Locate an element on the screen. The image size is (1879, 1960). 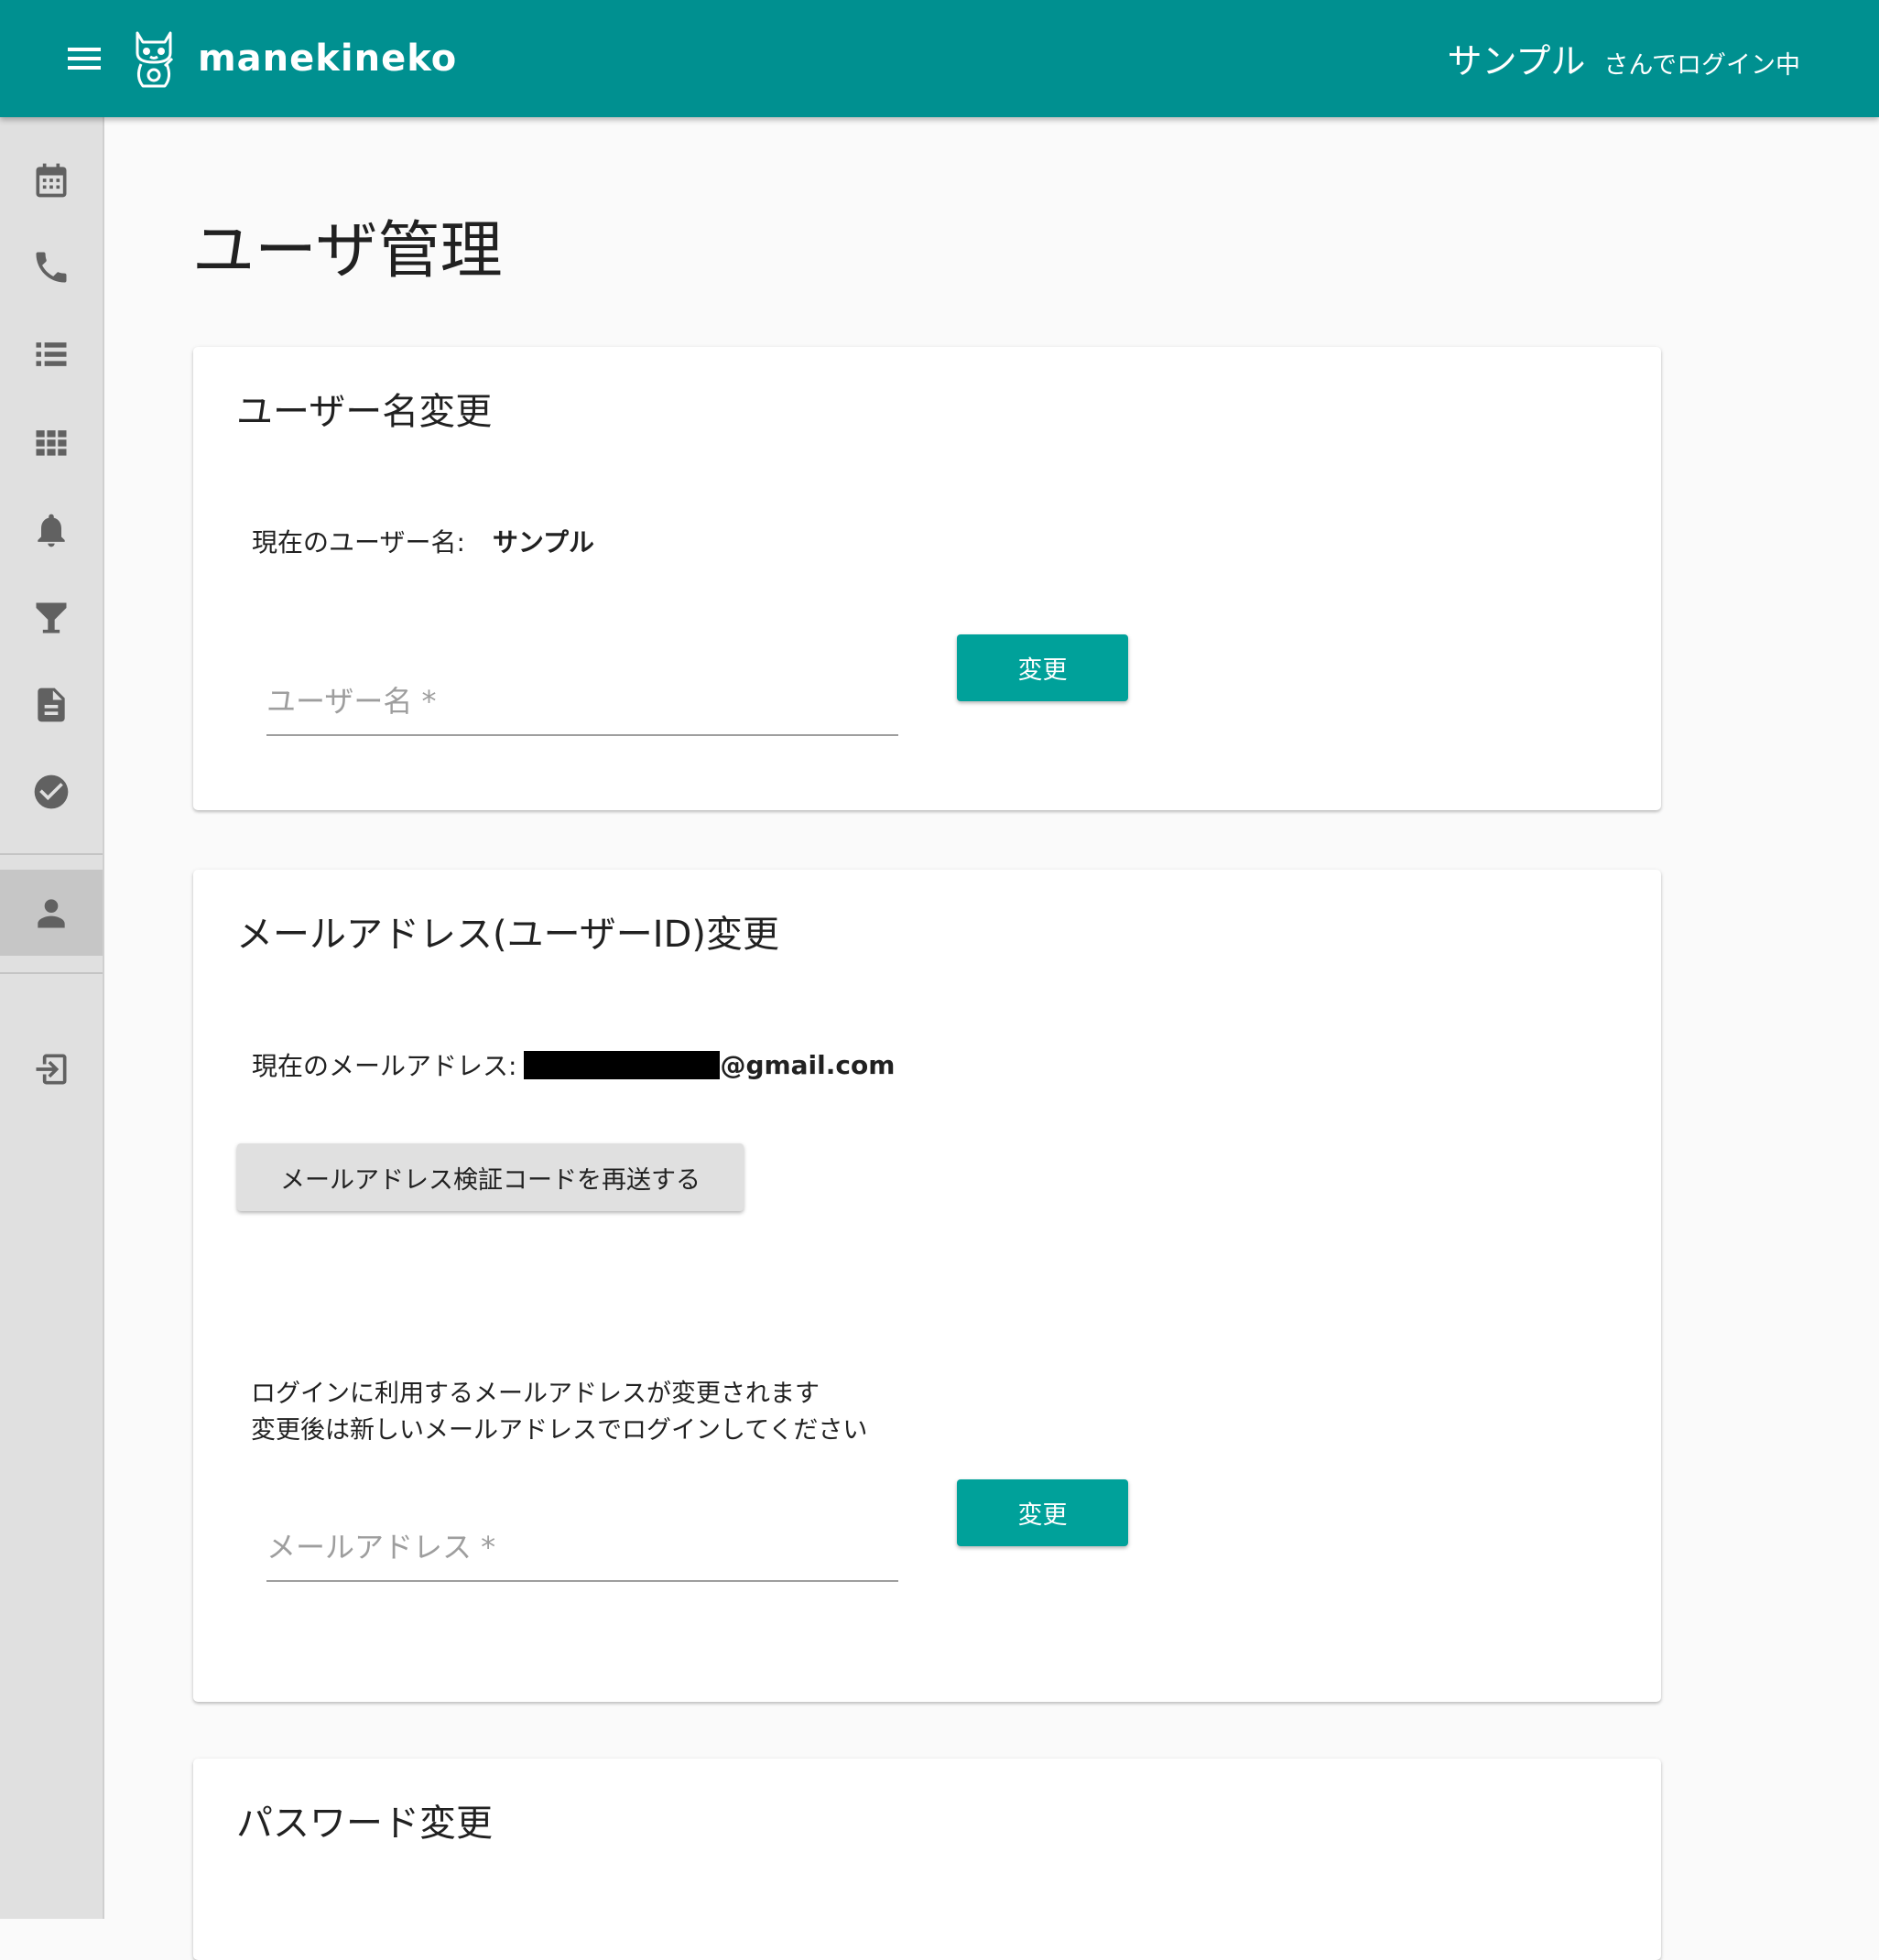
current-username-label: 現在のユーザー名: is located at coordinates (359, 542).